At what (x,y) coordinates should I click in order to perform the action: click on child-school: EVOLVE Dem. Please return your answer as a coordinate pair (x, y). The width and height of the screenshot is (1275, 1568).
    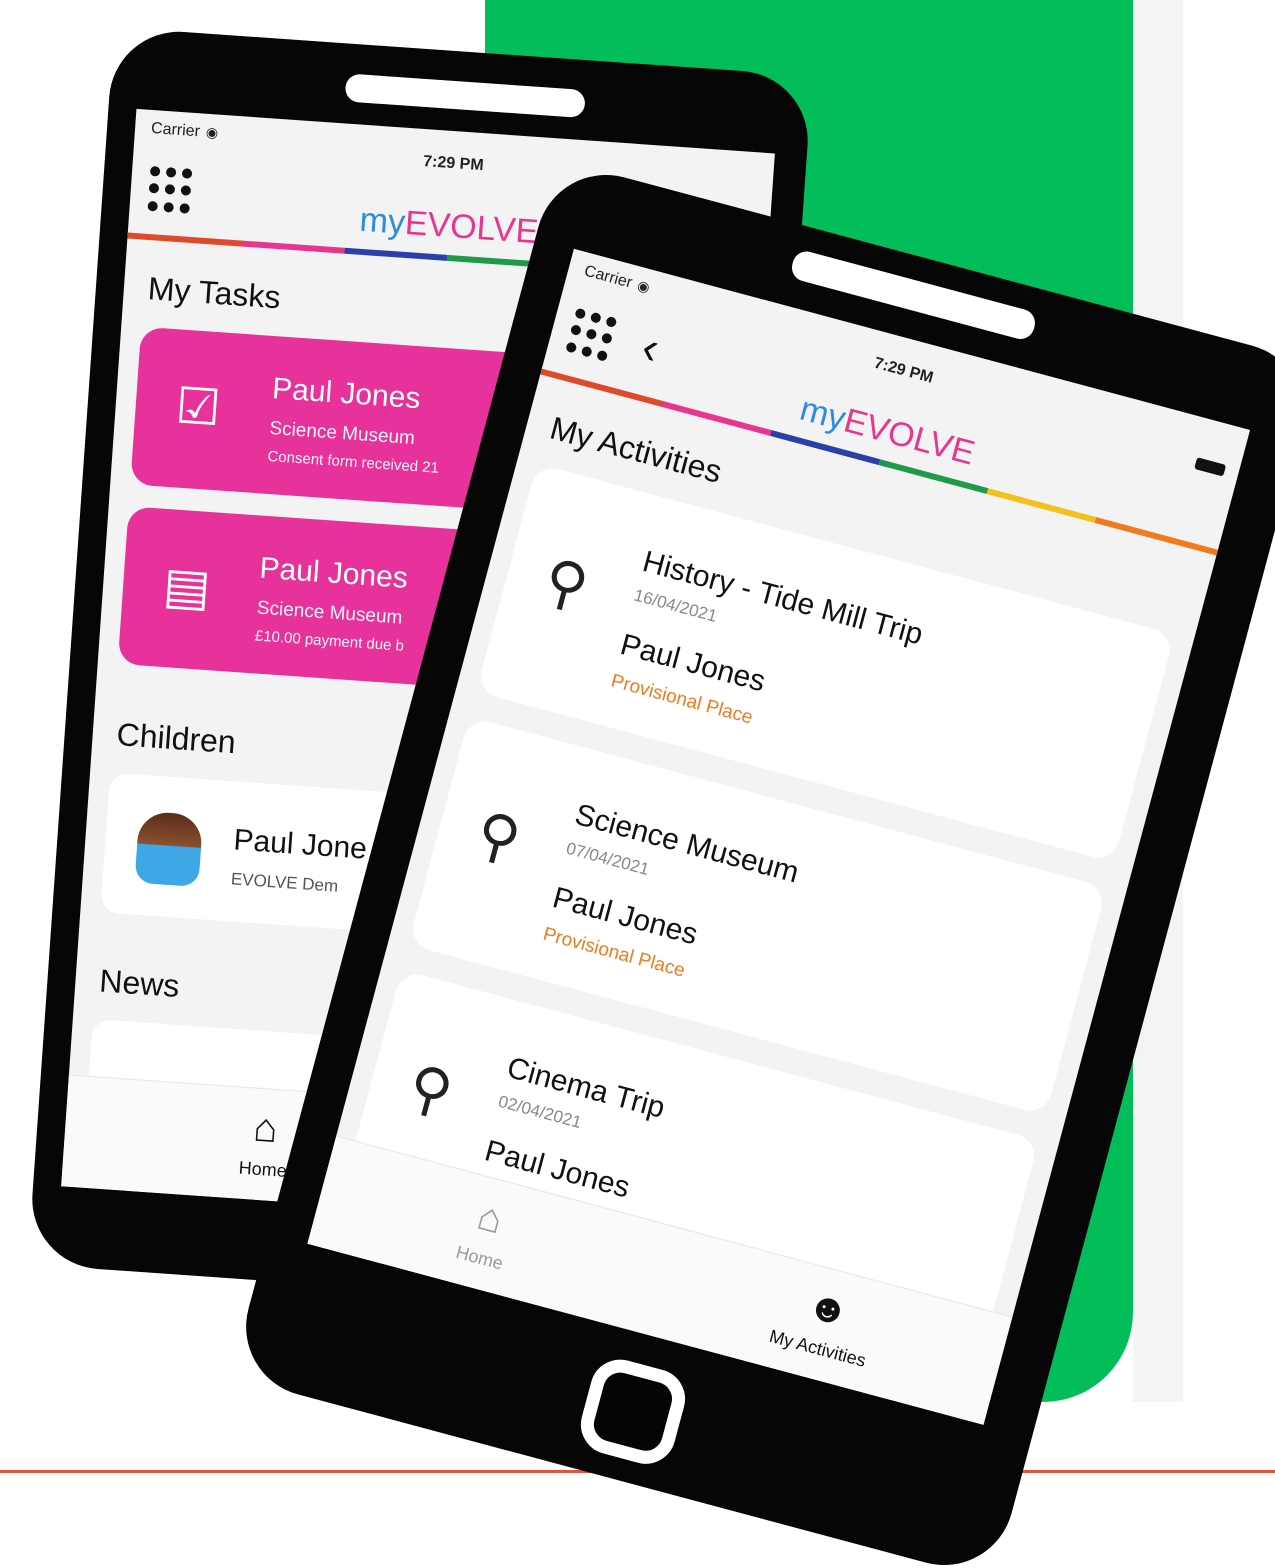
    Looking at the image, I should click on (284, 882).